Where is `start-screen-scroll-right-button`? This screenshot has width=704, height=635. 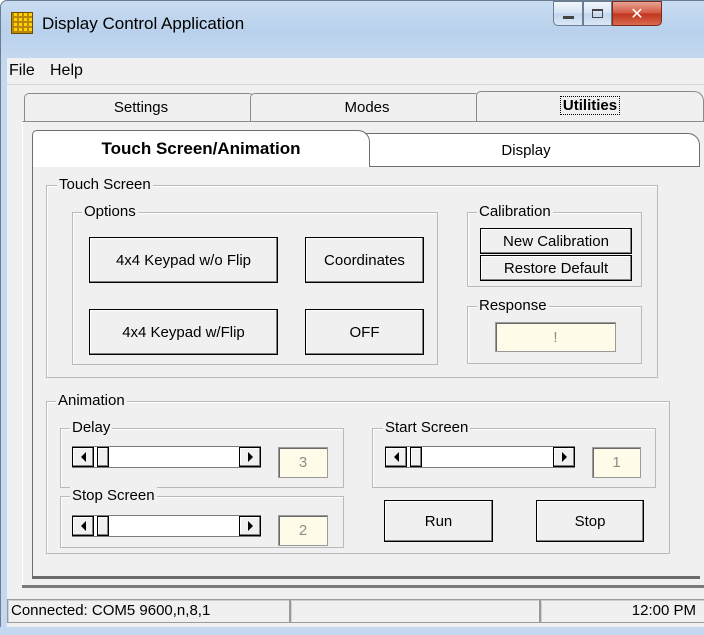
start-screen-scroll-right-button is located at coordinates (564, 457).